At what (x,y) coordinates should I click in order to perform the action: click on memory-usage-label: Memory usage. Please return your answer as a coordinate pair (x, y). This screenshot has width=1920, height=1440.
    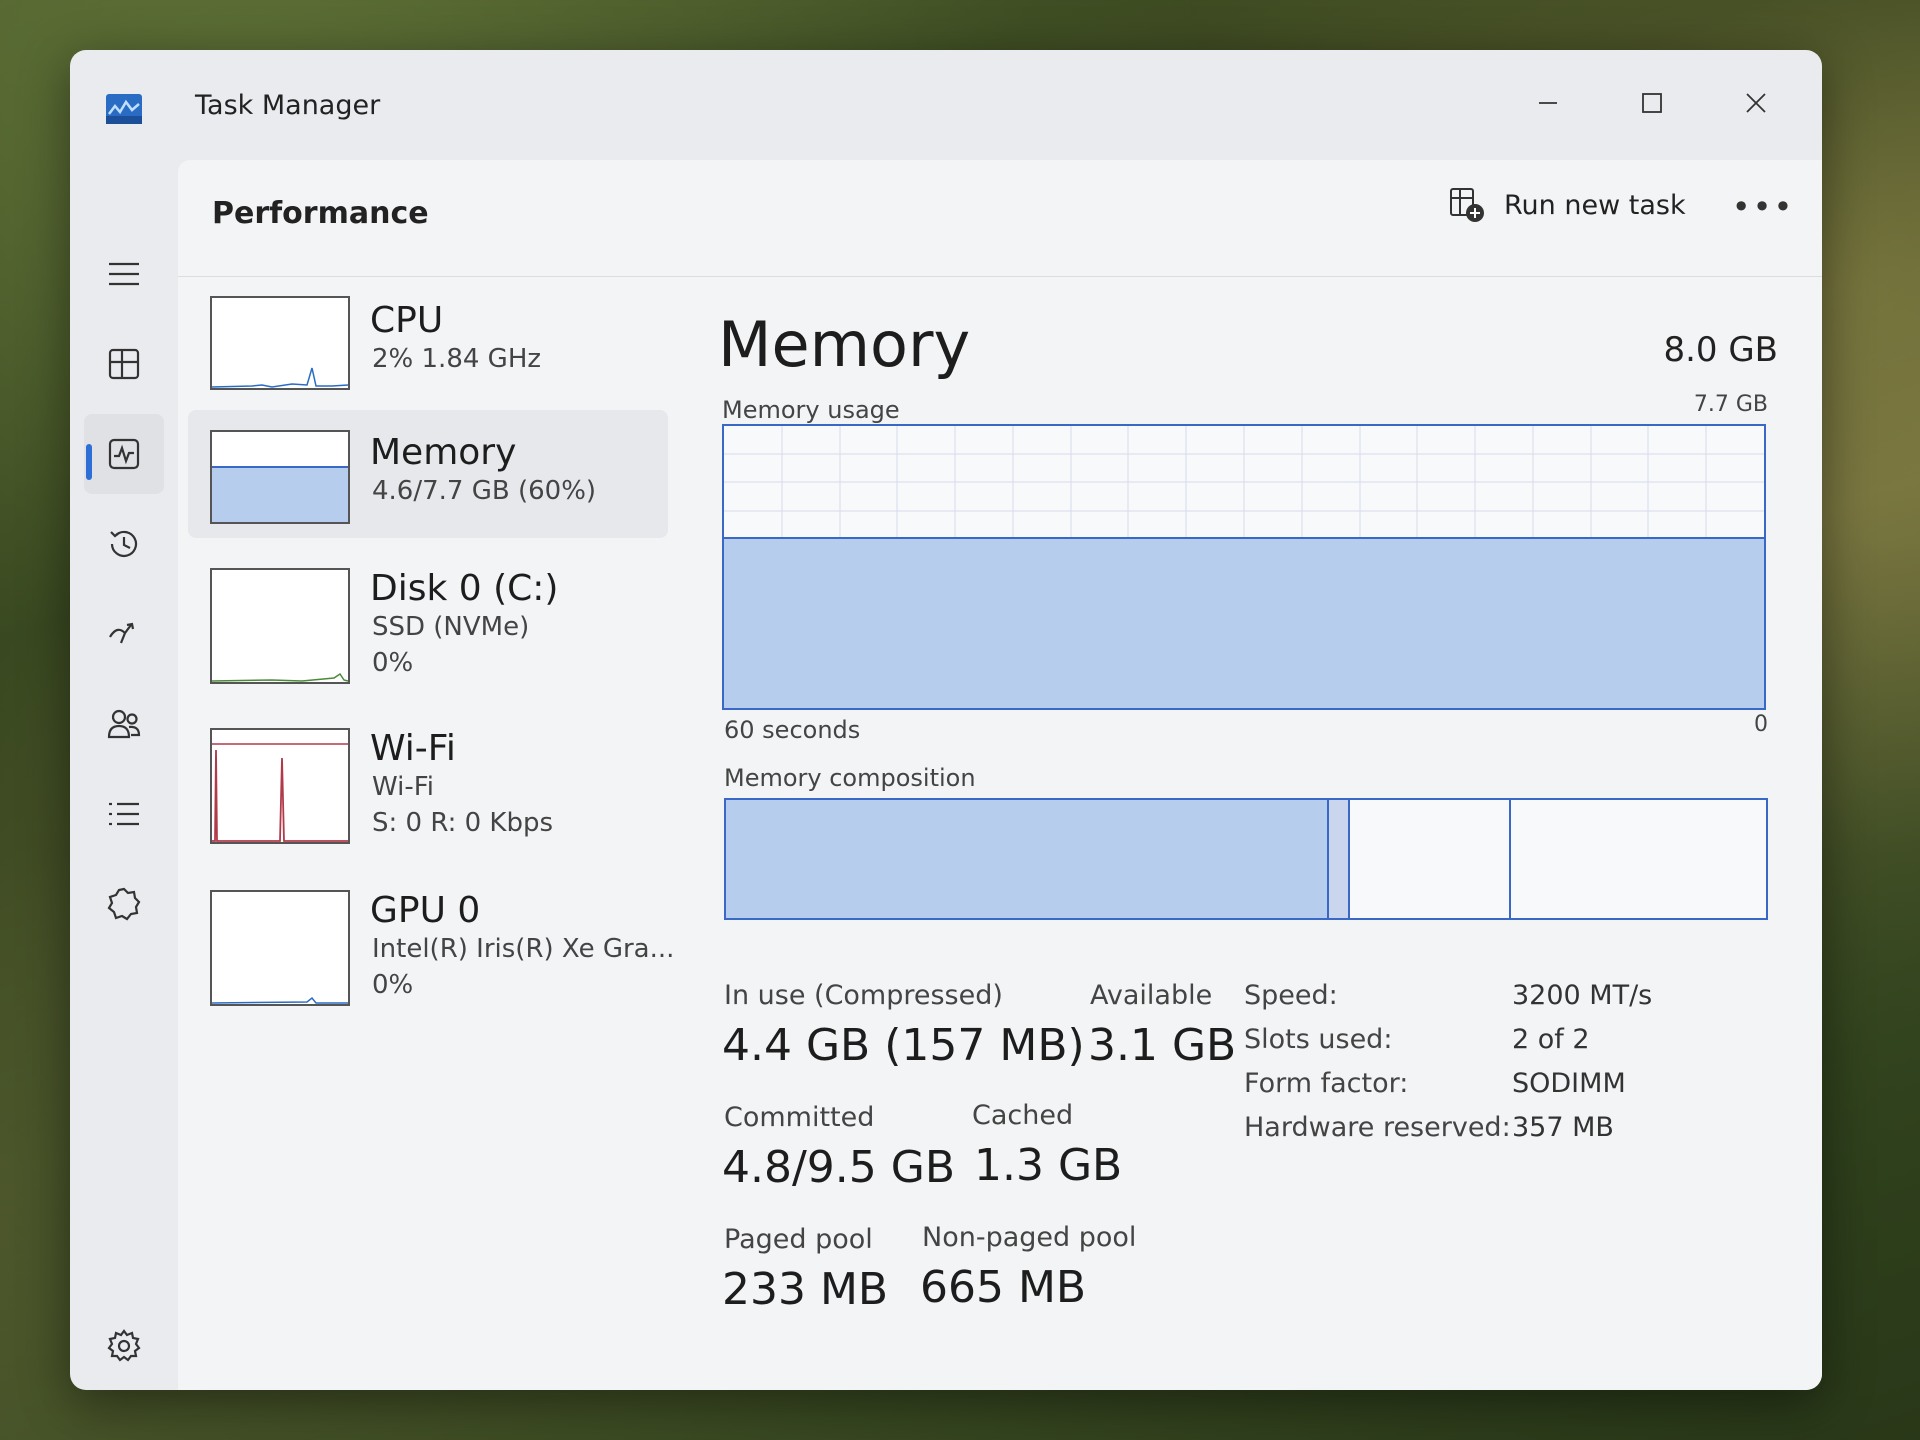
    Looking at the image, I should click on (811, 410).